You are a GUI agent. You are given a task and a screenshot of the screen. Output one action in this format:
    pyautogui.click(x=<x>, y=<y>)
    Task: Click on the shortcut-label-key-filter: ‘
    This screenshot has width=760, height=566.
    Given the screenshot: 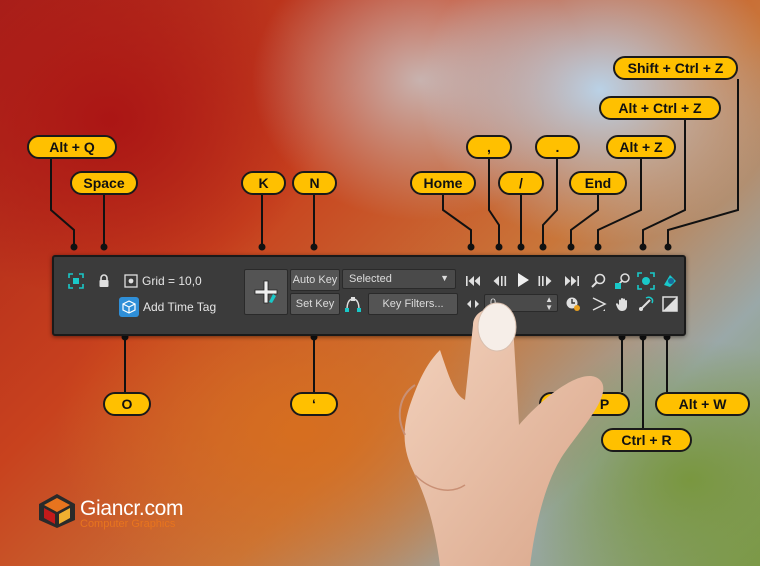 What is the action you would take?
    pyautogui.click(x=314, y=404)
    